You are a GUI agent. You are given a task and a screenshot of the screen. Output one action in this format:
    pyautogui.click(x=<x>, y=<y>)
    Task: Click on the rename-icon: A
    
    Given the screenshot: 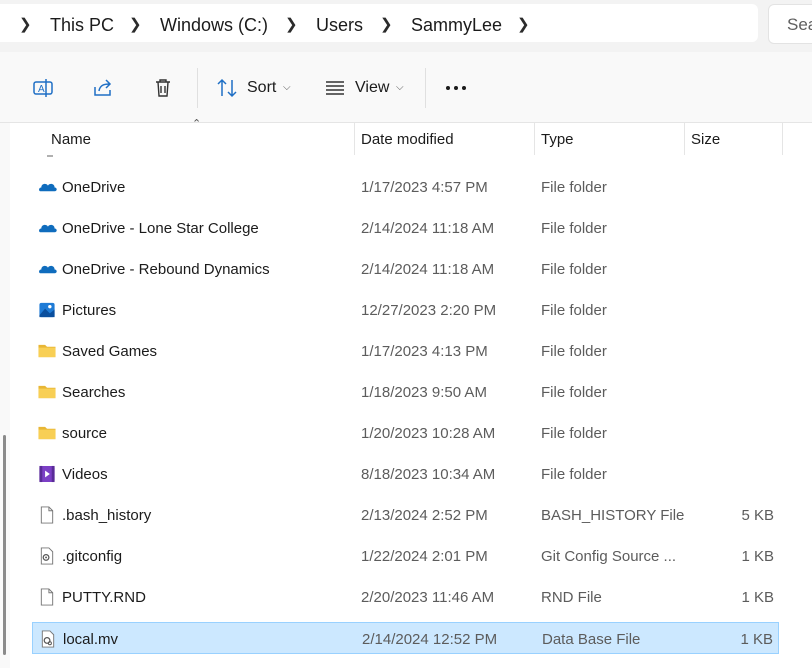 What is the action you would take?
    pyautogui.click(x=43, y=88)
    